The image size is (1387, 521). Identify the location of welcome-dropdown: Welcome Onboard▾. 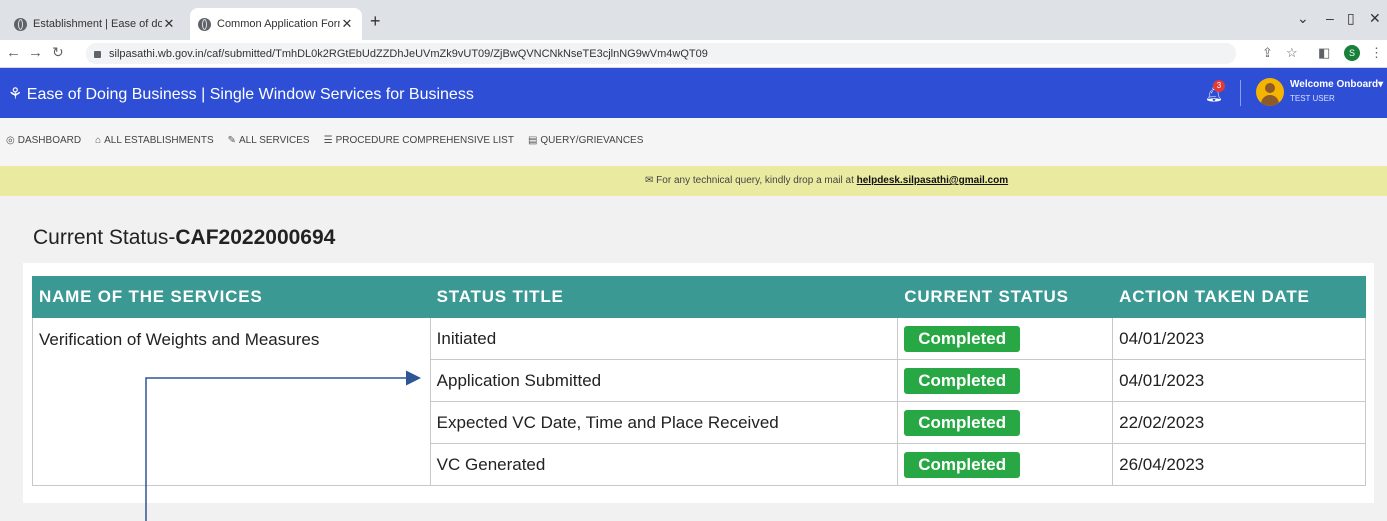
(1336, 84).